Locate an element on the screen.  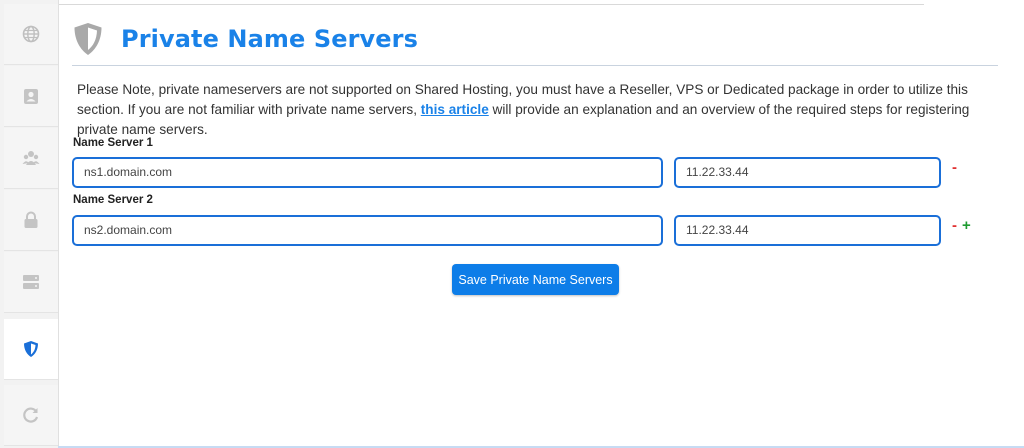
this-article-link: this article is located at coordinates (455, 109).